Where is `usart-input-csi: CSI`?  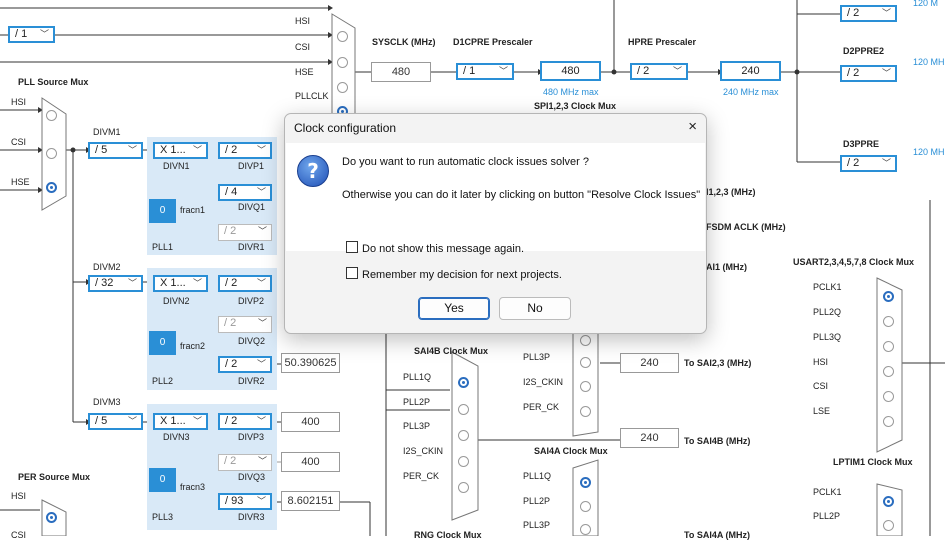 usart-input-csi: CSI is located at coordinates (821, 386).